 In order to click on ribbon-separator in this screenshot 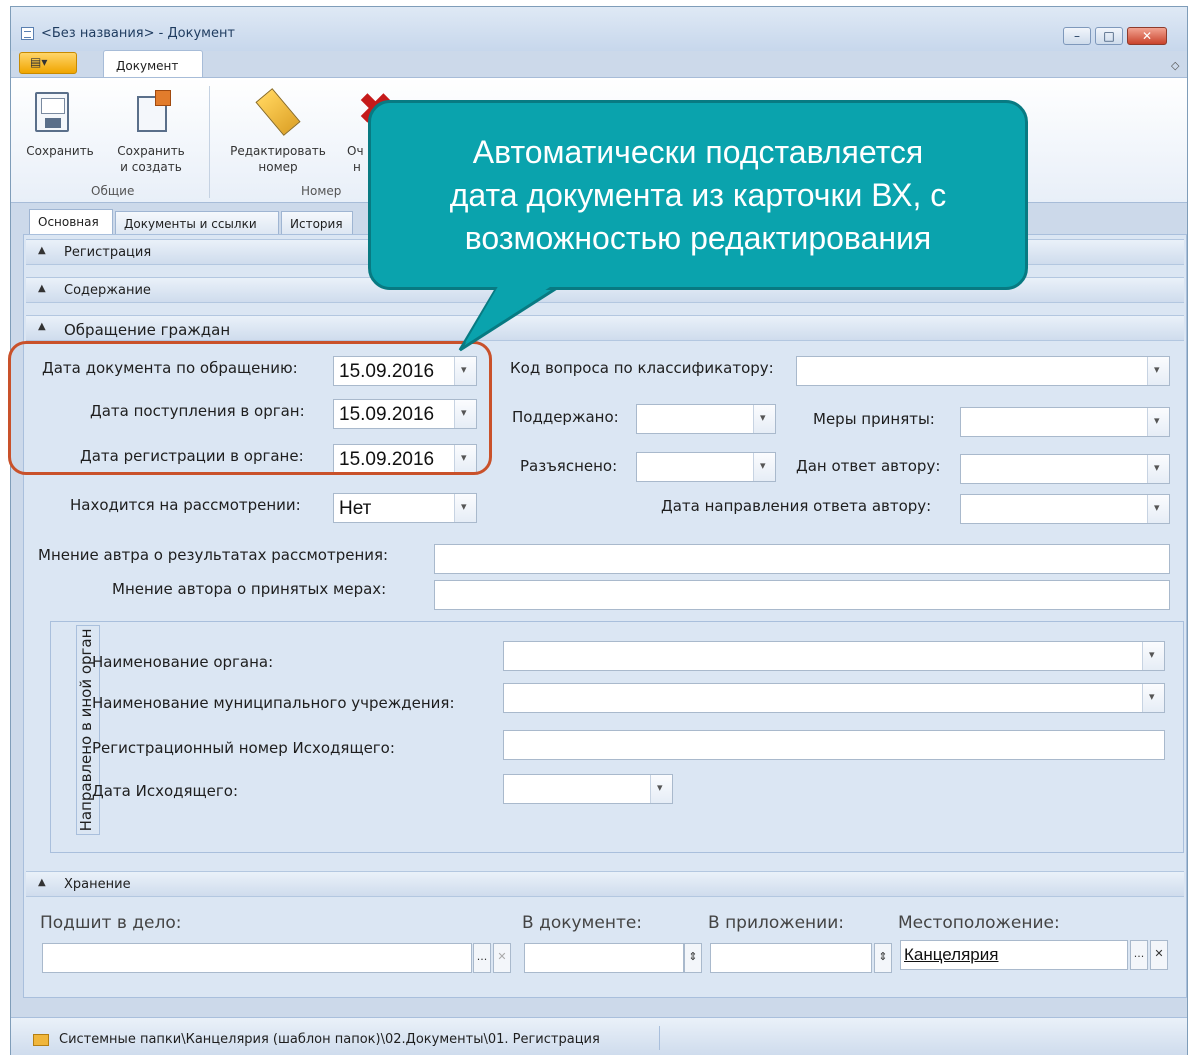, I will do `click(209, 142)`.